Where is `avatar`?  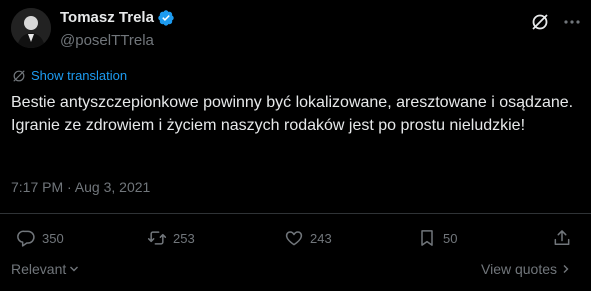 avatar is located at coordinates (31, 28).